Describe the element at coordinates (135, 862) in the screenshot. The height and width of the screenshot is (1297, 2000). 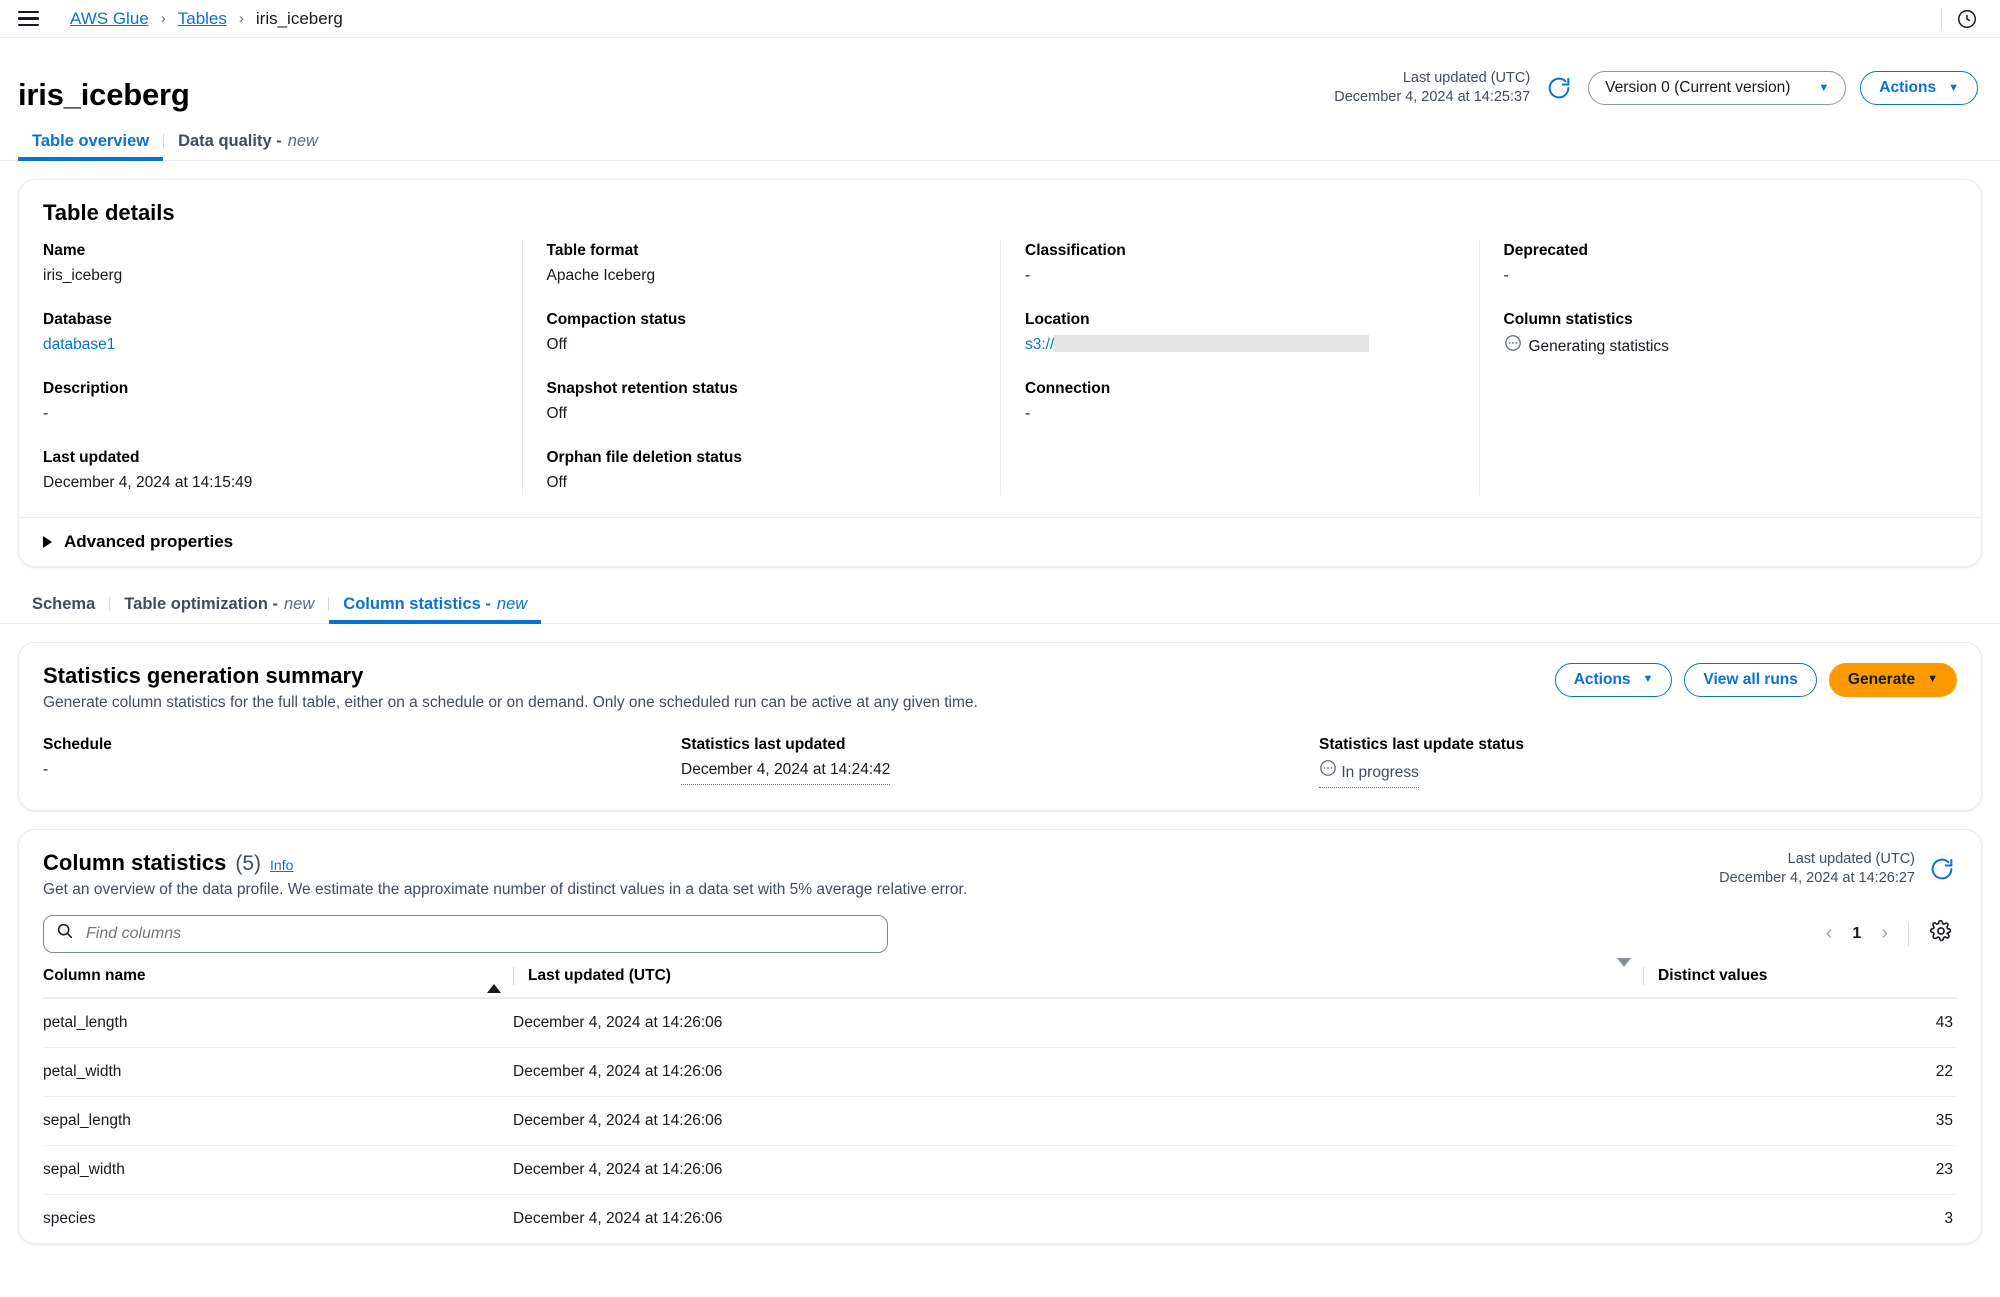
I see `column-statistics-title: Column statistics` at that location.